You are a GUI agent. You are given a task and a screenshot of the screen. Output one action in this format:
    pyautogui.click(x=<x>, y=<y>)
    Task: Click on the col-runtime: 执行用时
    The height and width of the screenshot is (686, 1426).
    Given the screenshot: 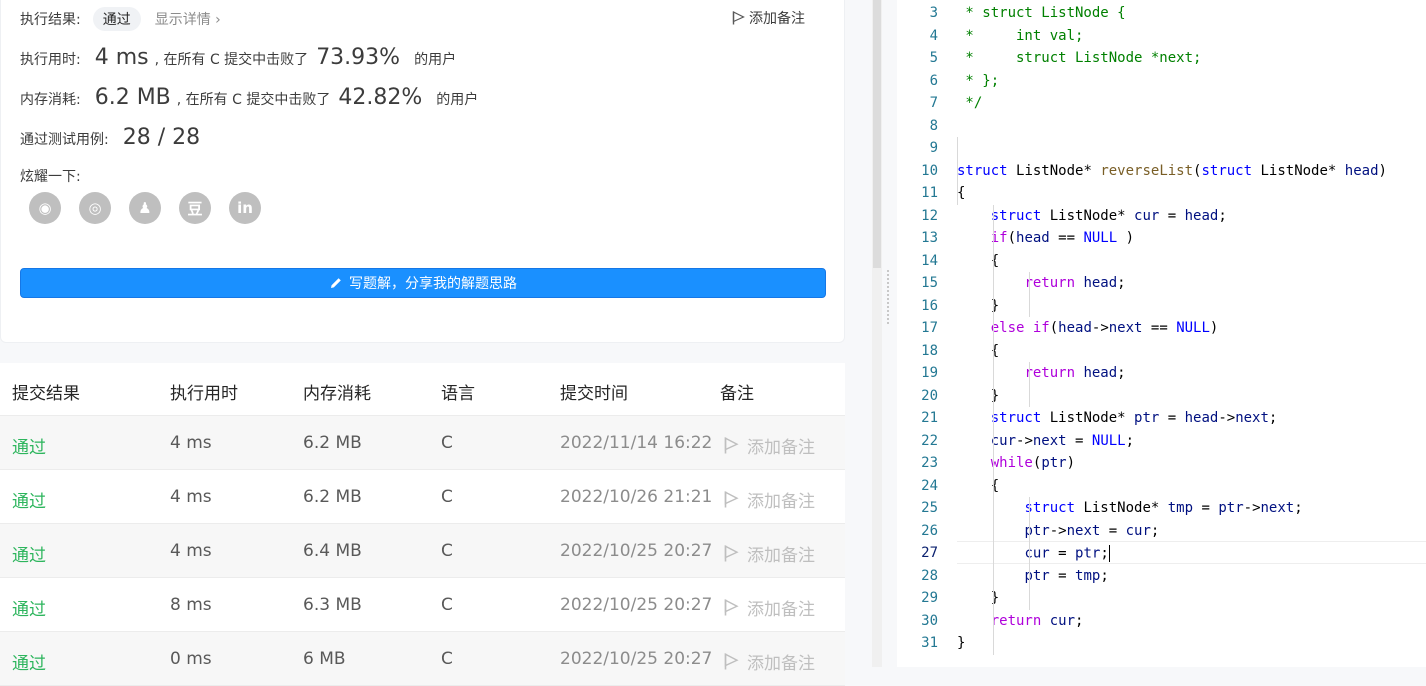 What is the action you would take?
    pyautogui.click(x=204, y=394)
    